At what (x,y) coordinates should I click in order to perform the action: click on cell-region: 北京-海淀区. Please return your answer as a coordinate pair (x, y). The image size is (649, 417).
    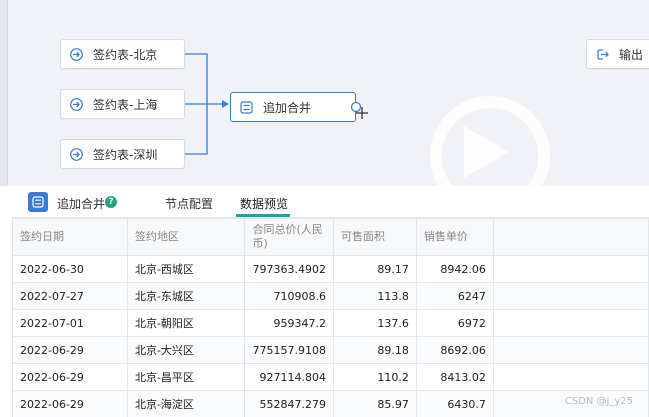
    Looking at the image, I should click on (186, 403).